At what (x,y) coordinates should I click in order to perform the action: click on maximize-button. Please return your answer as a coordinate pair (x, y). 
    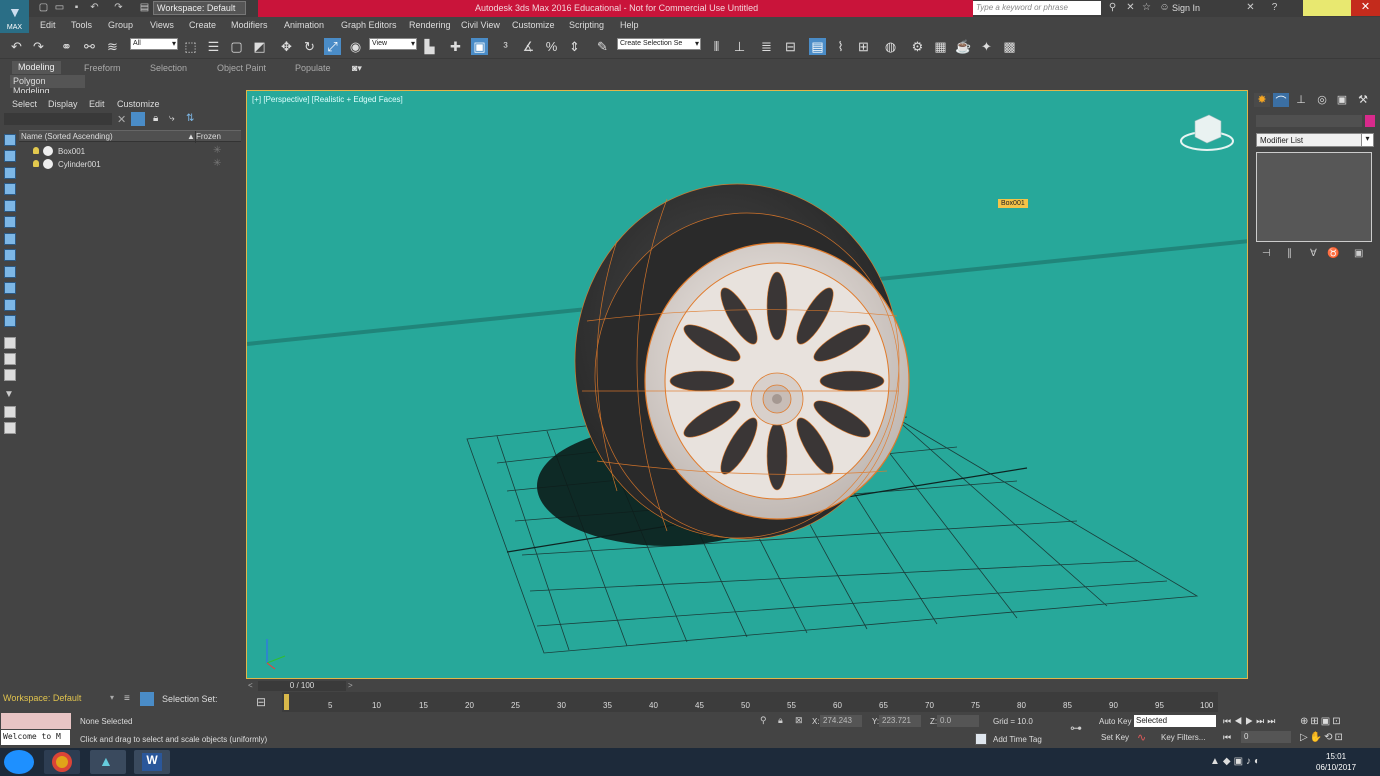
    Looking at the image, I should click on (1339, 8).